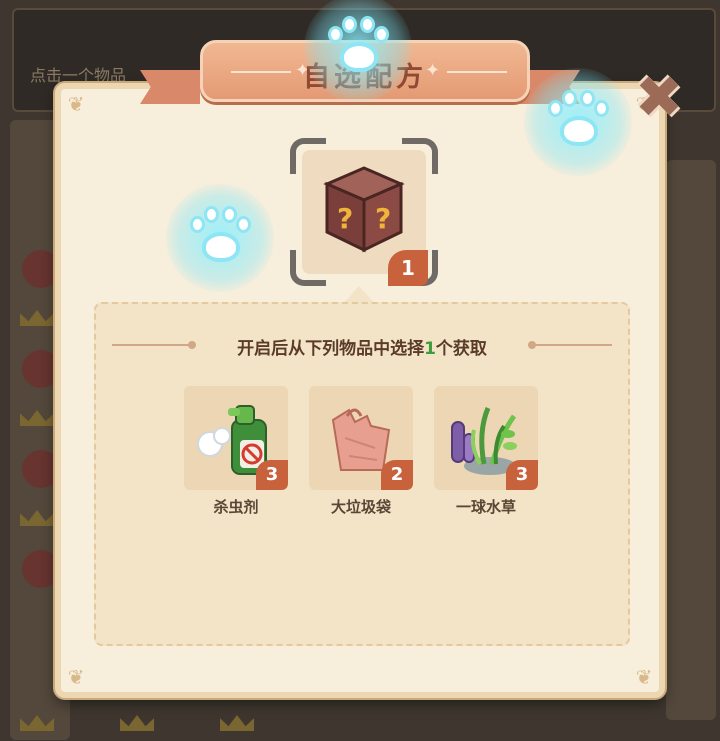  I want to click on item-name: 大垃圾袋, so click(360, 507).